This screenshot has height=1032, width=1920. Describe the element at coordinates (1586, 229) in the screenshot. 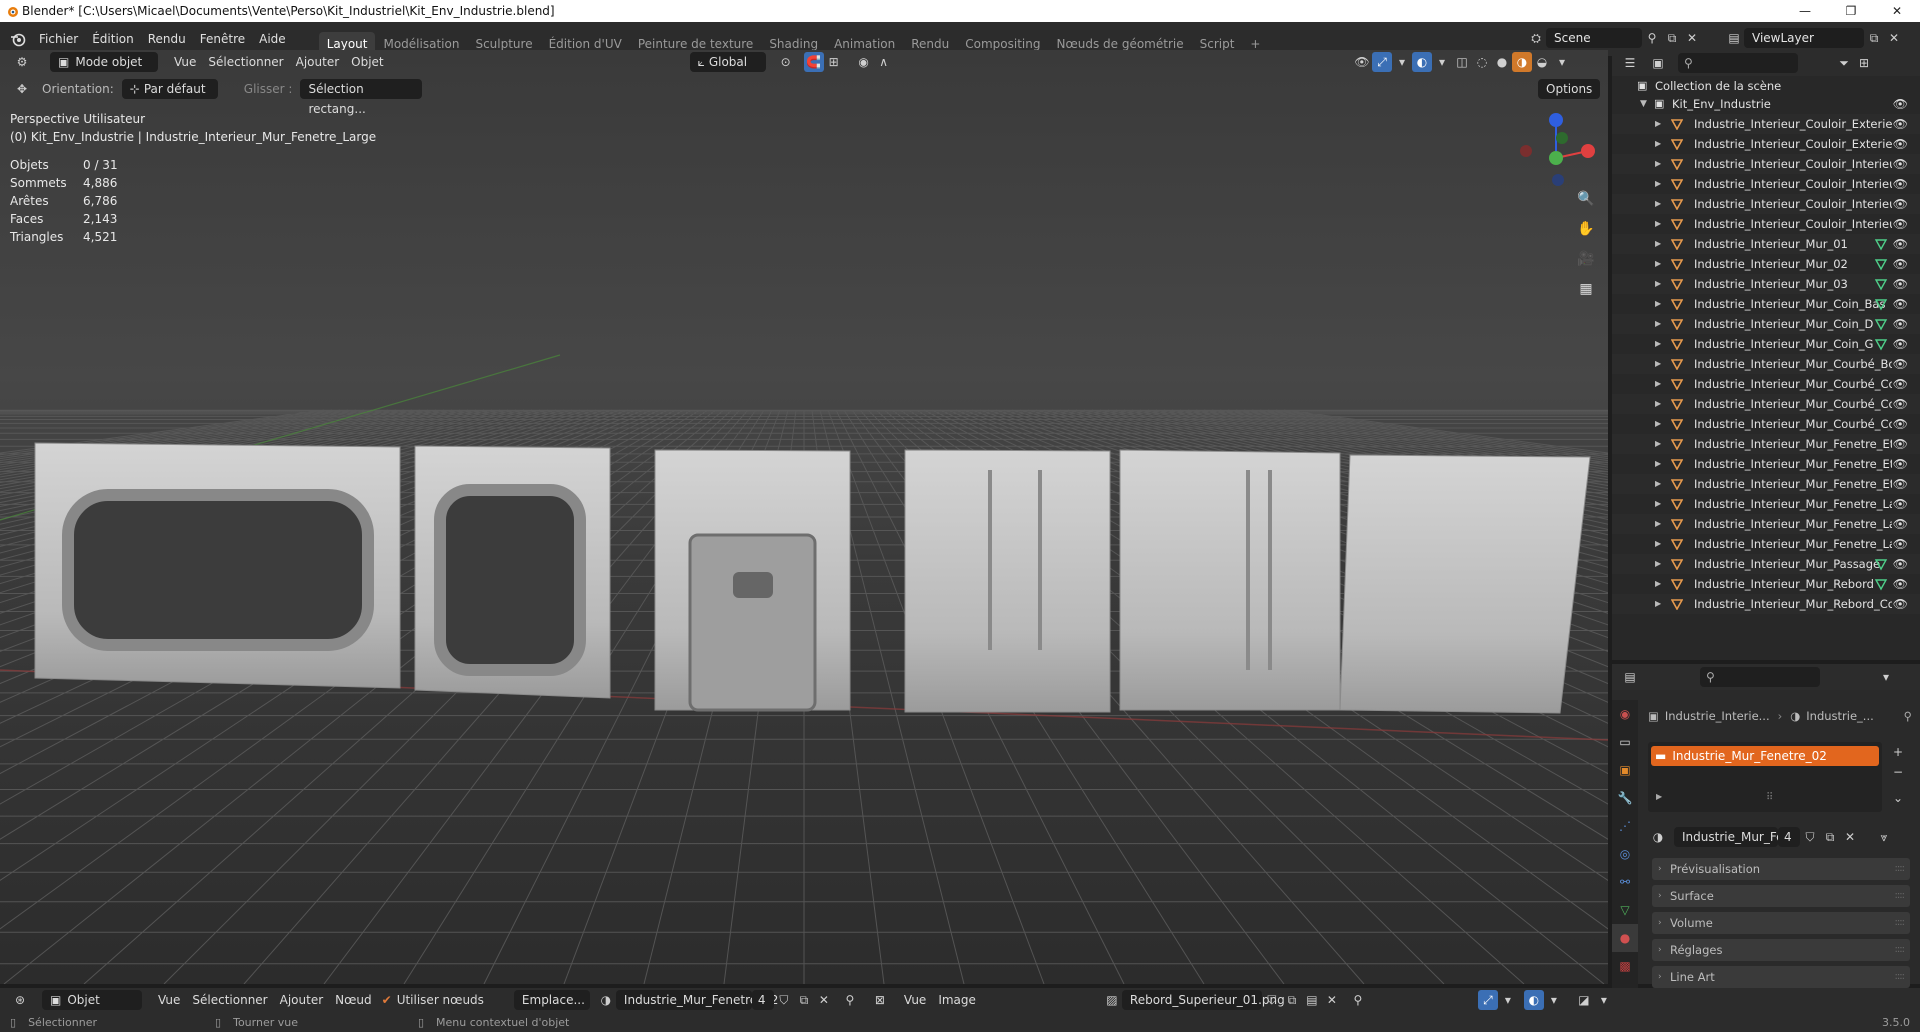

I see `pan-hand-icon: ✋` at that location.